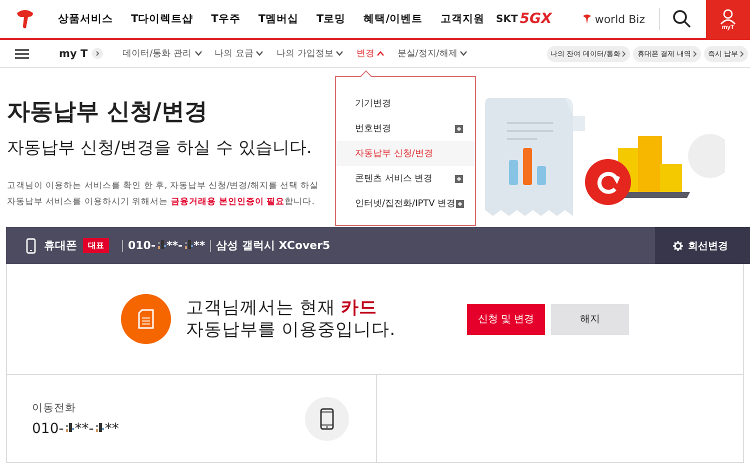 The height and width of the screenshot is (475, 750). Describe the element at coordinates (278, 19) in the screenshot. I see `nav-menu-link: T멤버십` at that location.